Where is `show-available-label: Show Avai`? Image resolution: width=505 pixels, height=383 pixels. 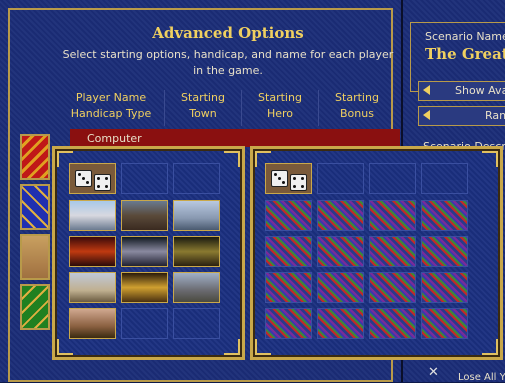 show-available-label: Show Avai is located at coordinates (480, 90).